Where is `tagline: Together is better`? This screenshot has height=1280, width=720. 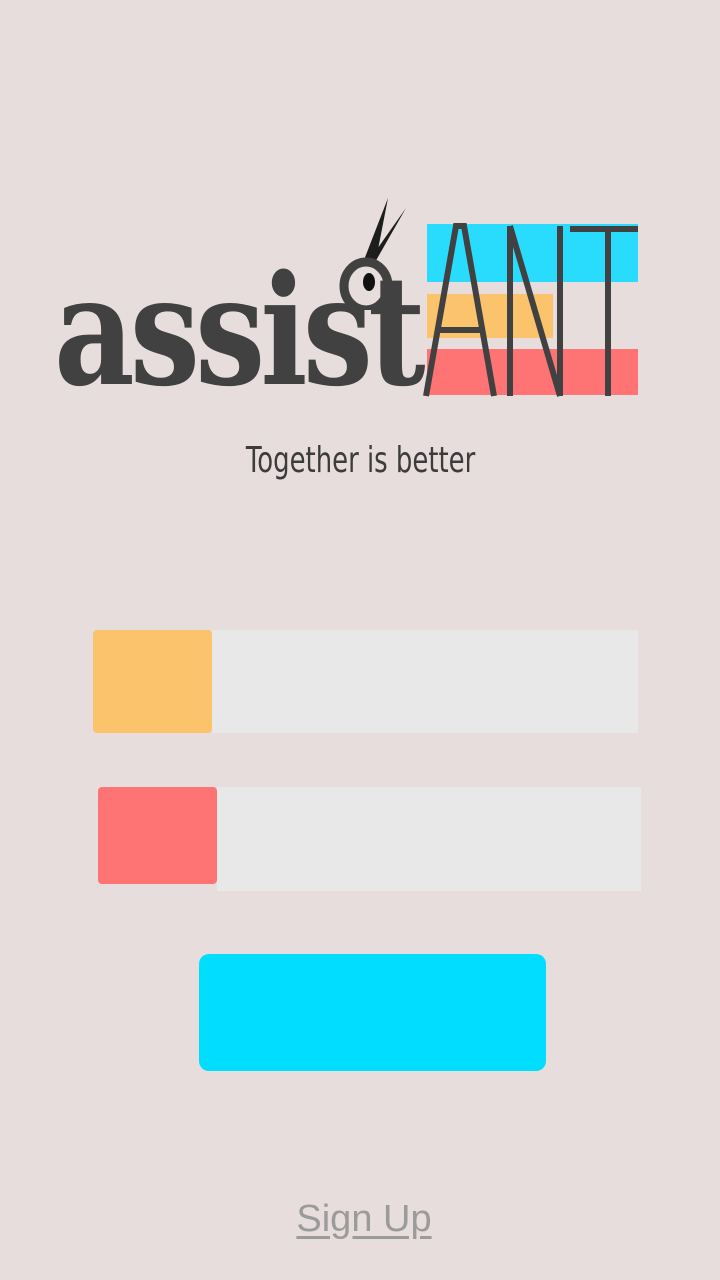 tagline: Together is better is located at coordinates (360, 460).